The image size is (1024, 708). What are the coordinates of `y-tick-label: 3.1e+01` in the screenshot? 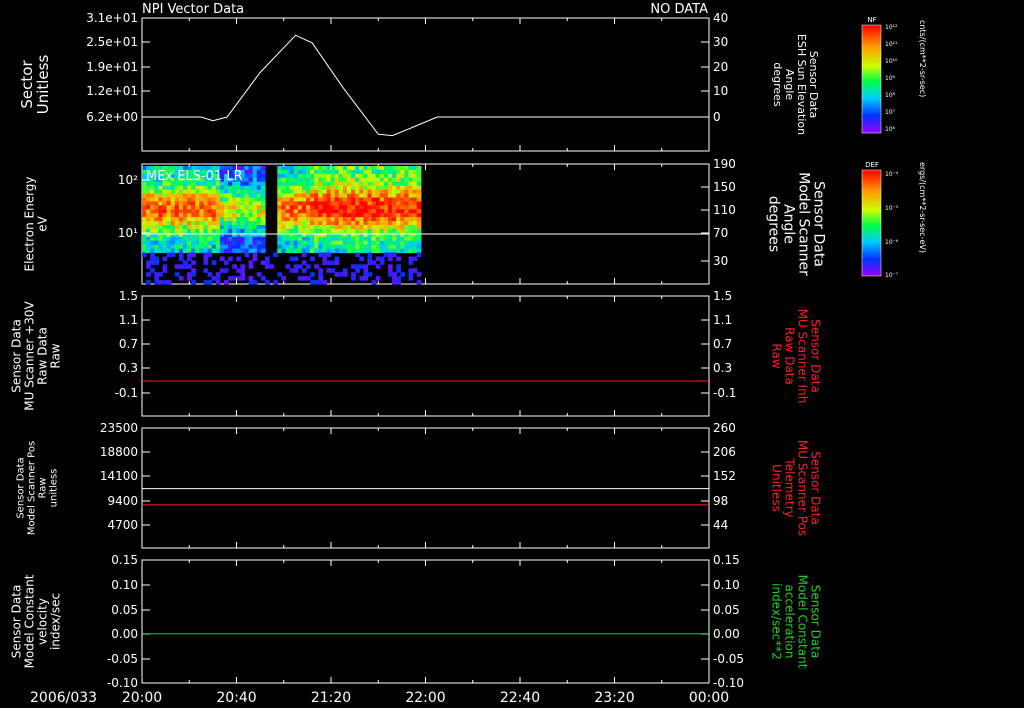 It's located at (112, 18).